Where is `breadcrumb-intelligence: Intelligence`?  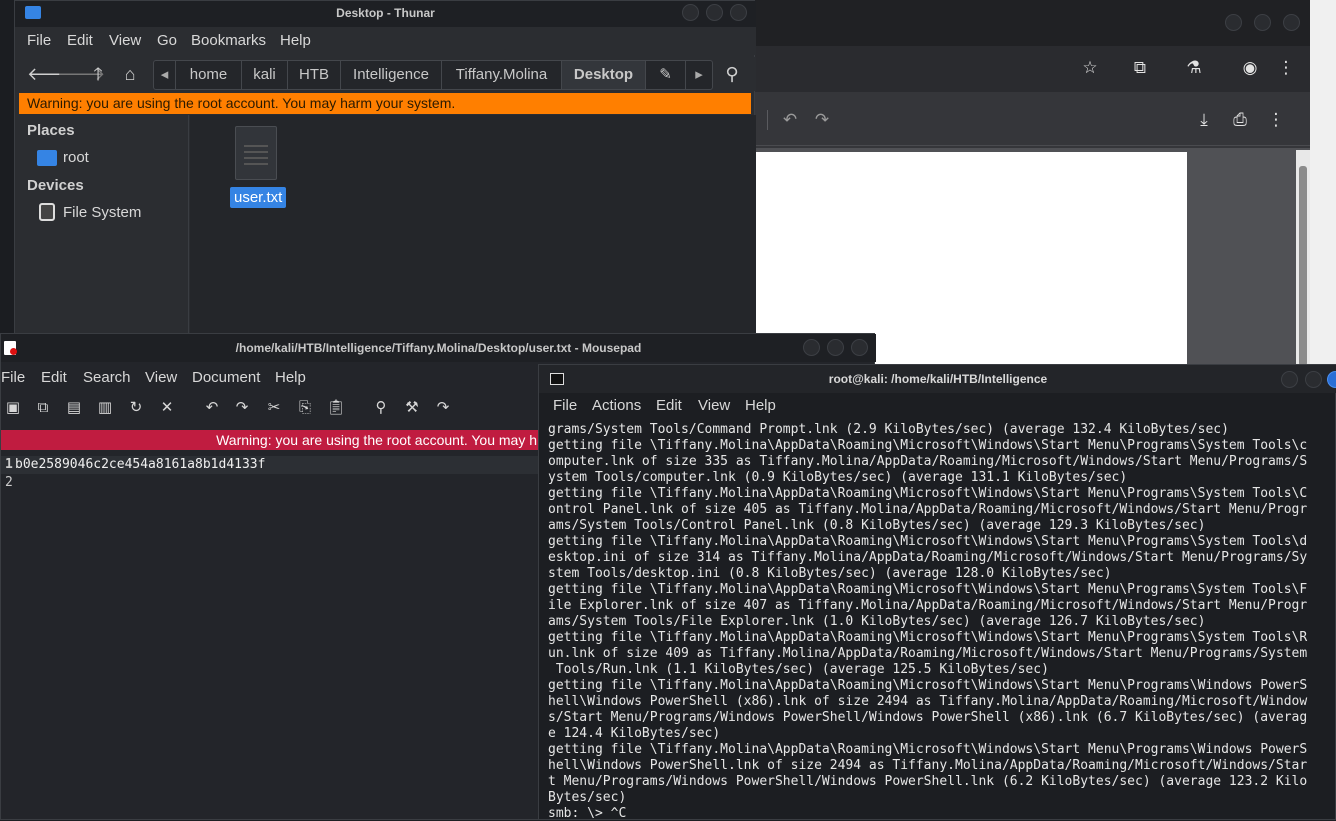 breadcrumb-intelligence: Intelligence is located at coordinates (391, 75).